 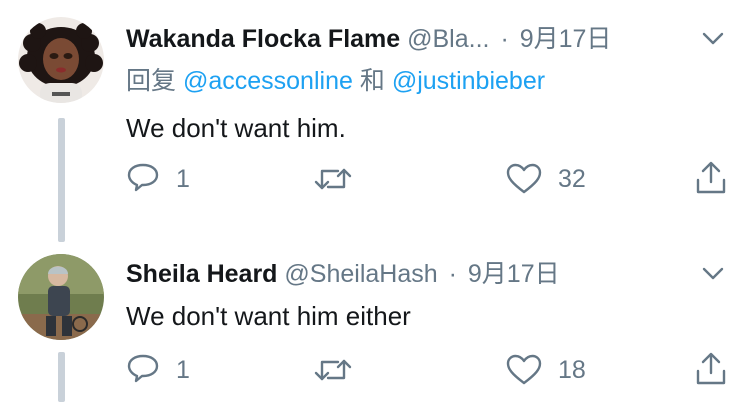 What do you see at coordinates (268, 81) in the screenshot?
I see `mention-link: @accessonline` at bounding box center [268, 81].